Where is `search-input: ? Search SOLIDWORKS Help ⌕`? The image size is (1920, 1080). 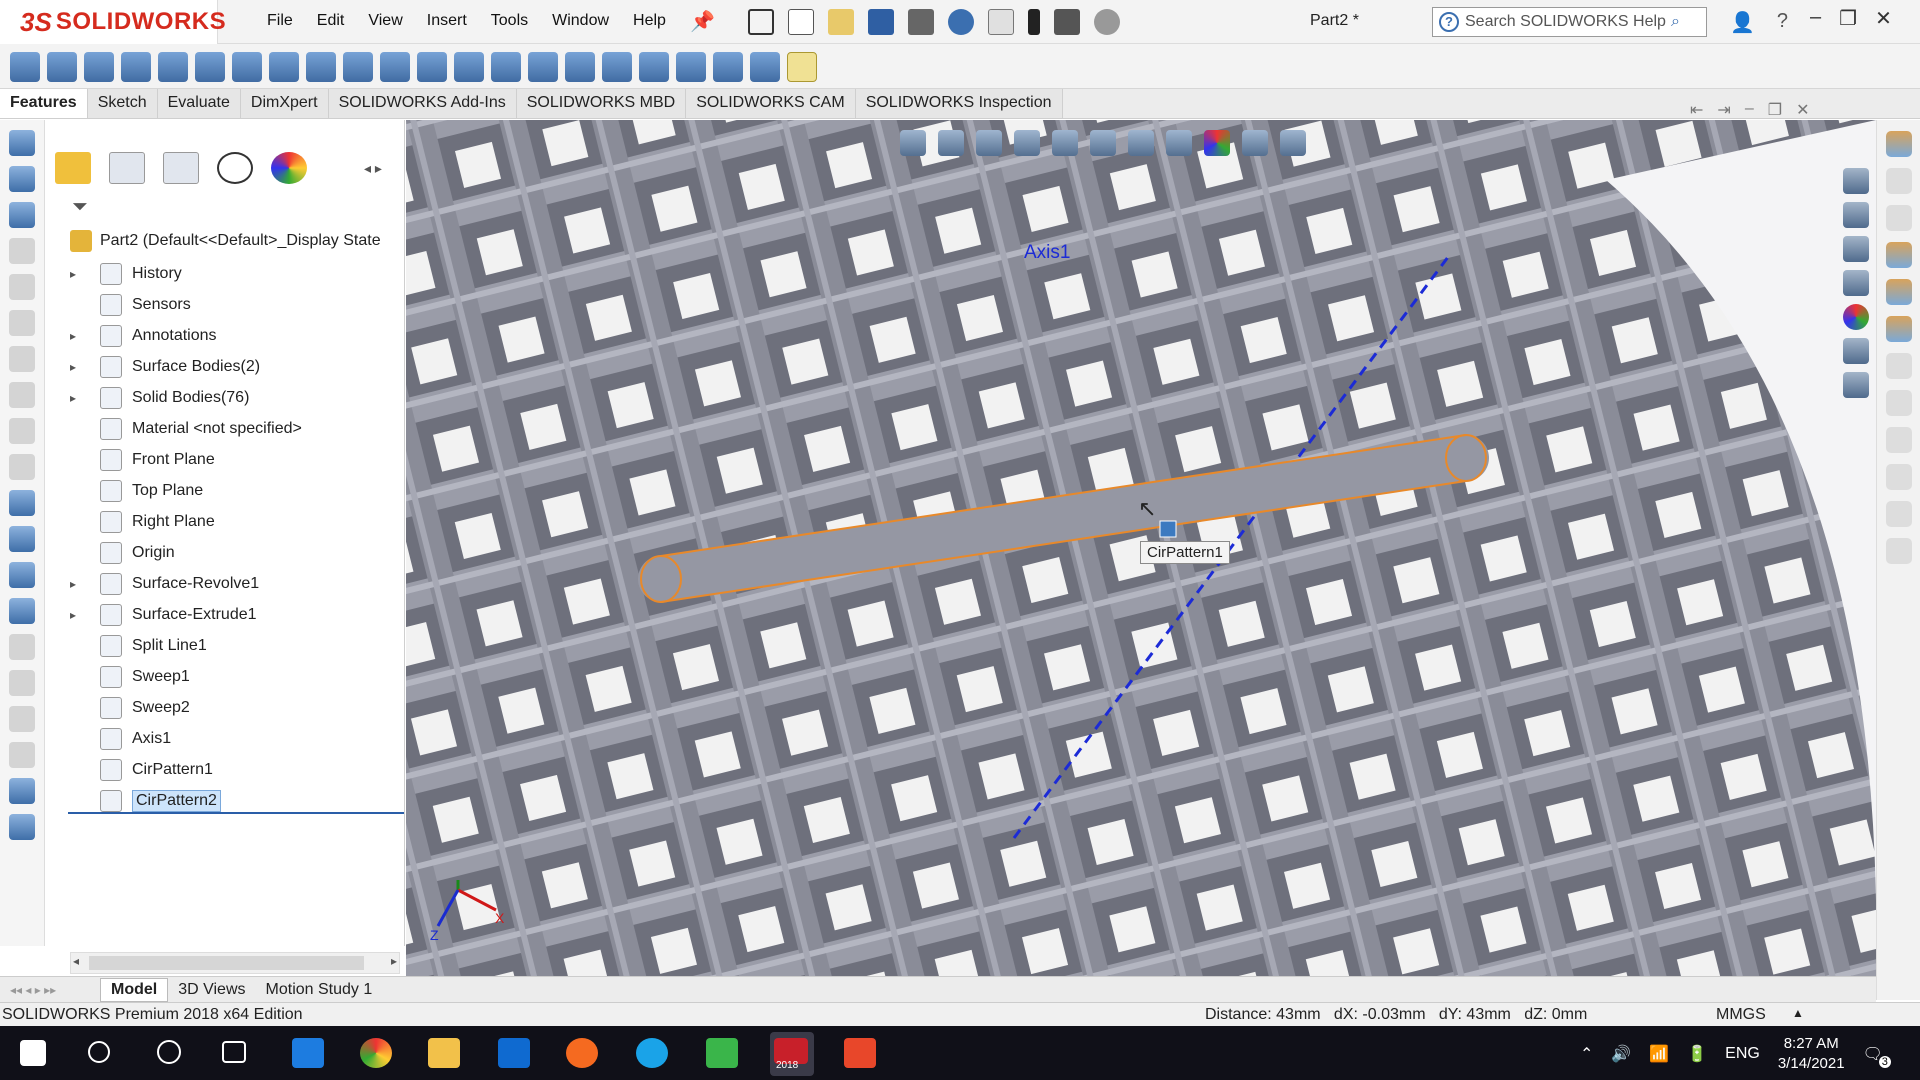 search-input: ? Search SOLIDWORKS Help ⌕ is located at coordinates (1569, 22).